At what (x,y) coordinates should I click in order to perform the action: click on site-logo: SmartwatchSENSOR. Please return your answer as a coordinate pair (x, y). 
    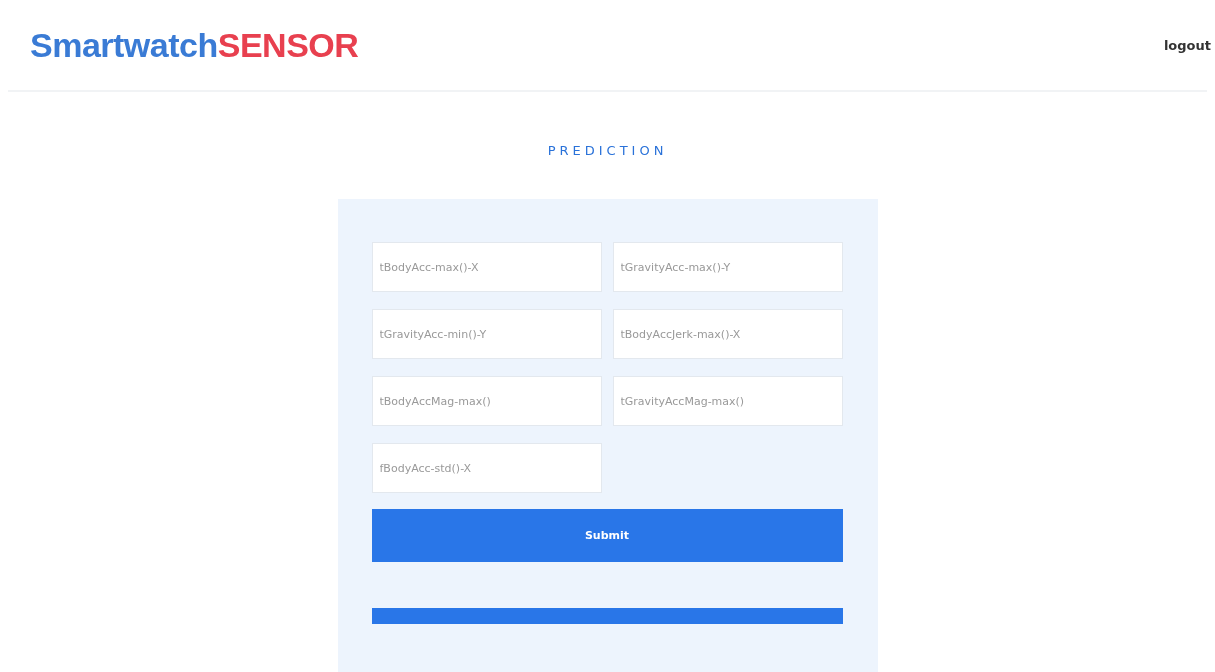
    Looking at the image, I should click on (194, 45).